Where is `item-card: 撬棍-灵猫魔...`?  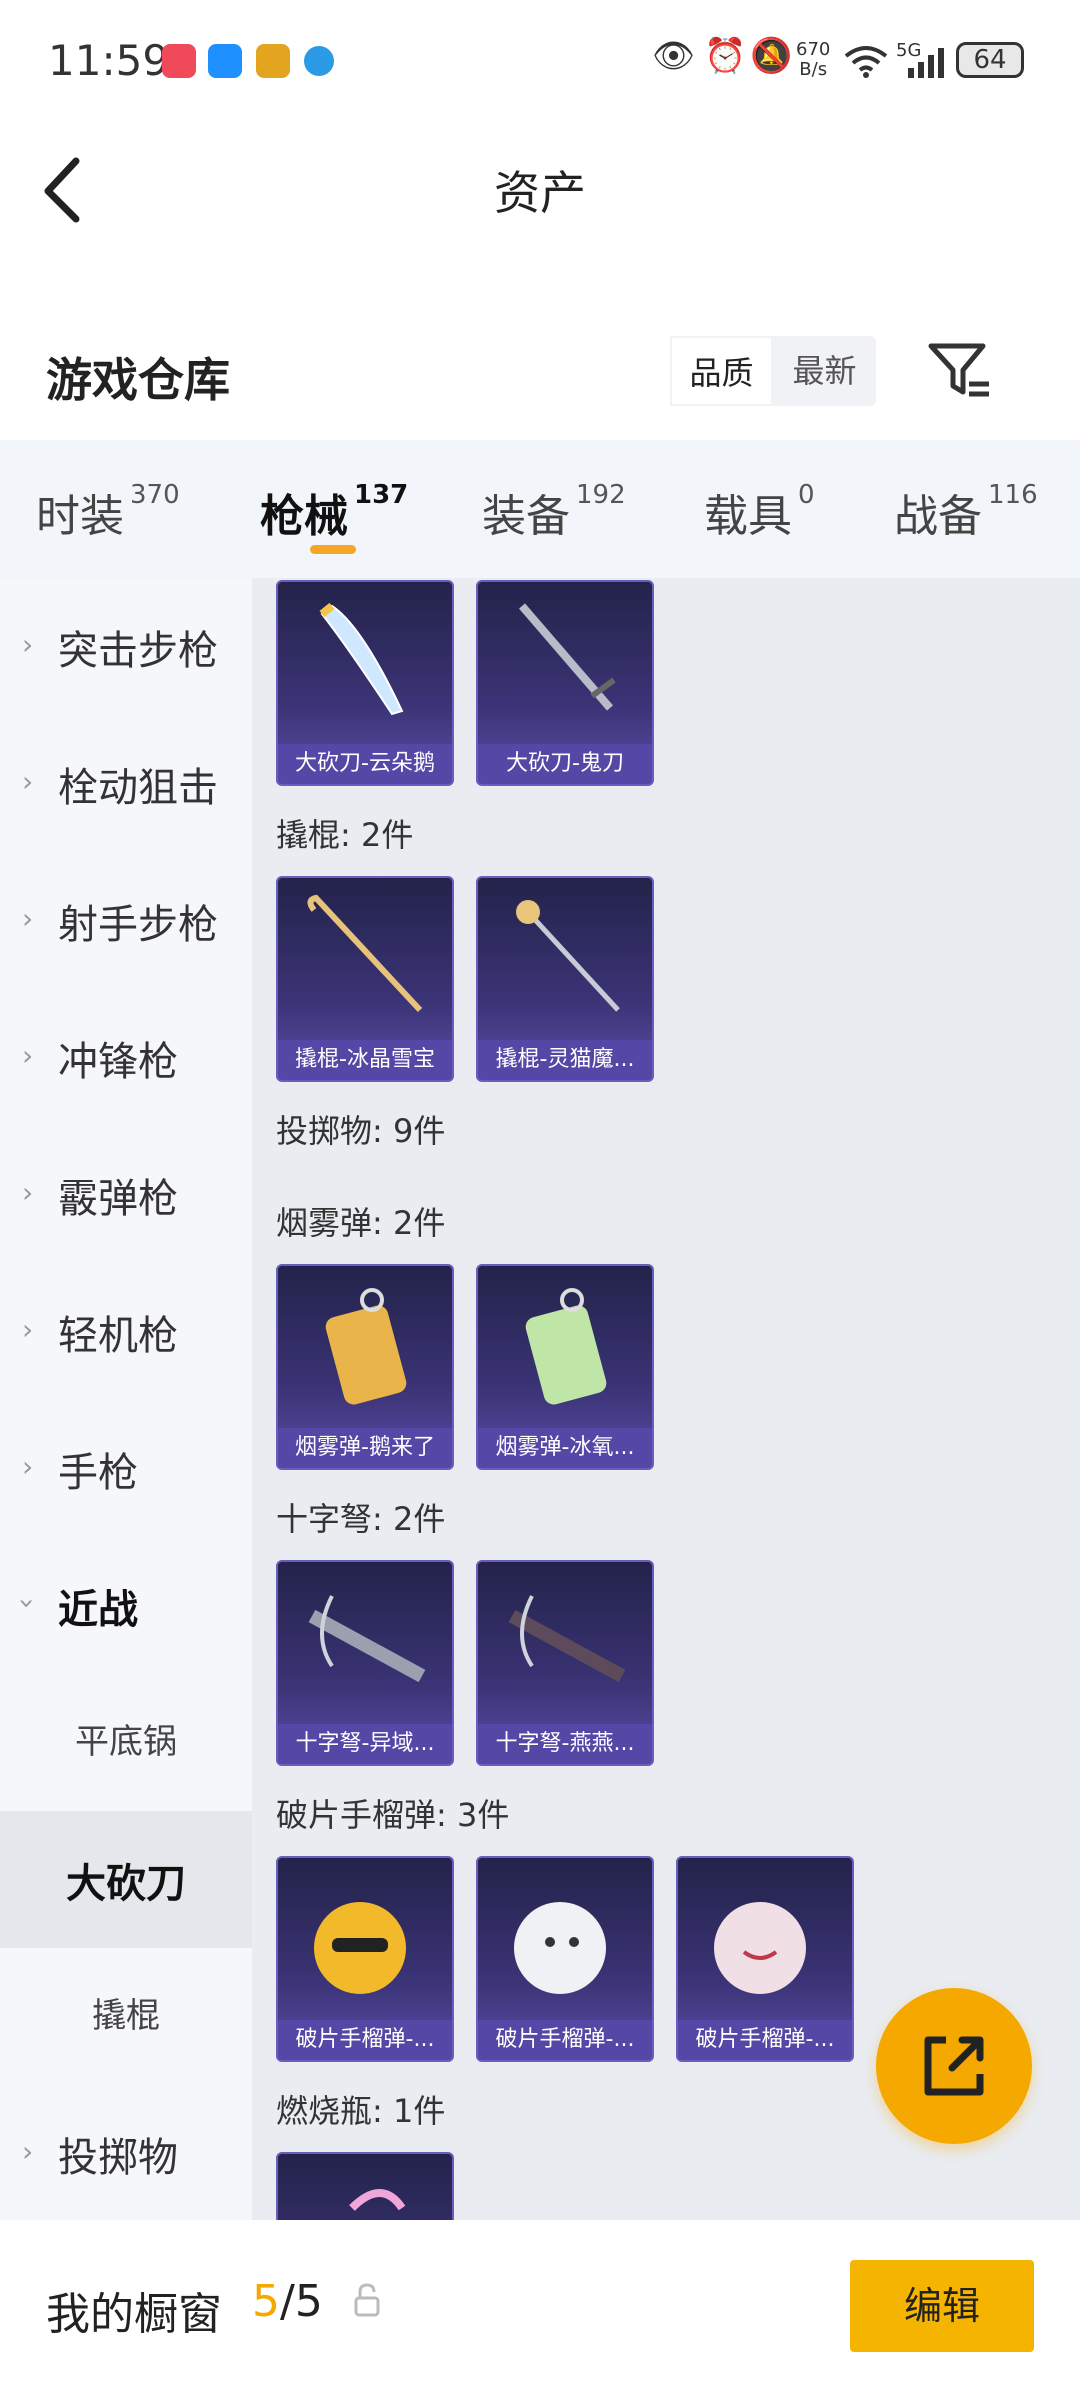 item-card: 撬棍-灵猫魔... is located at coordinates (565, 979).